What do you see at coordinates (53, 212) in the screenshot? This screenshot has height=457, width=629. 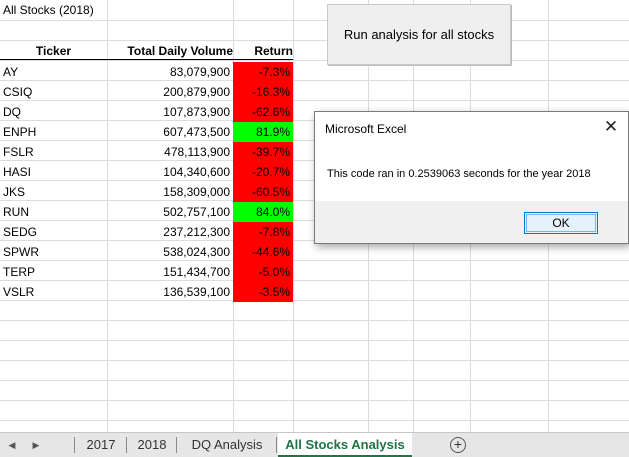 I see `ticker-cell: RUN` at bounding box center [53, 212].